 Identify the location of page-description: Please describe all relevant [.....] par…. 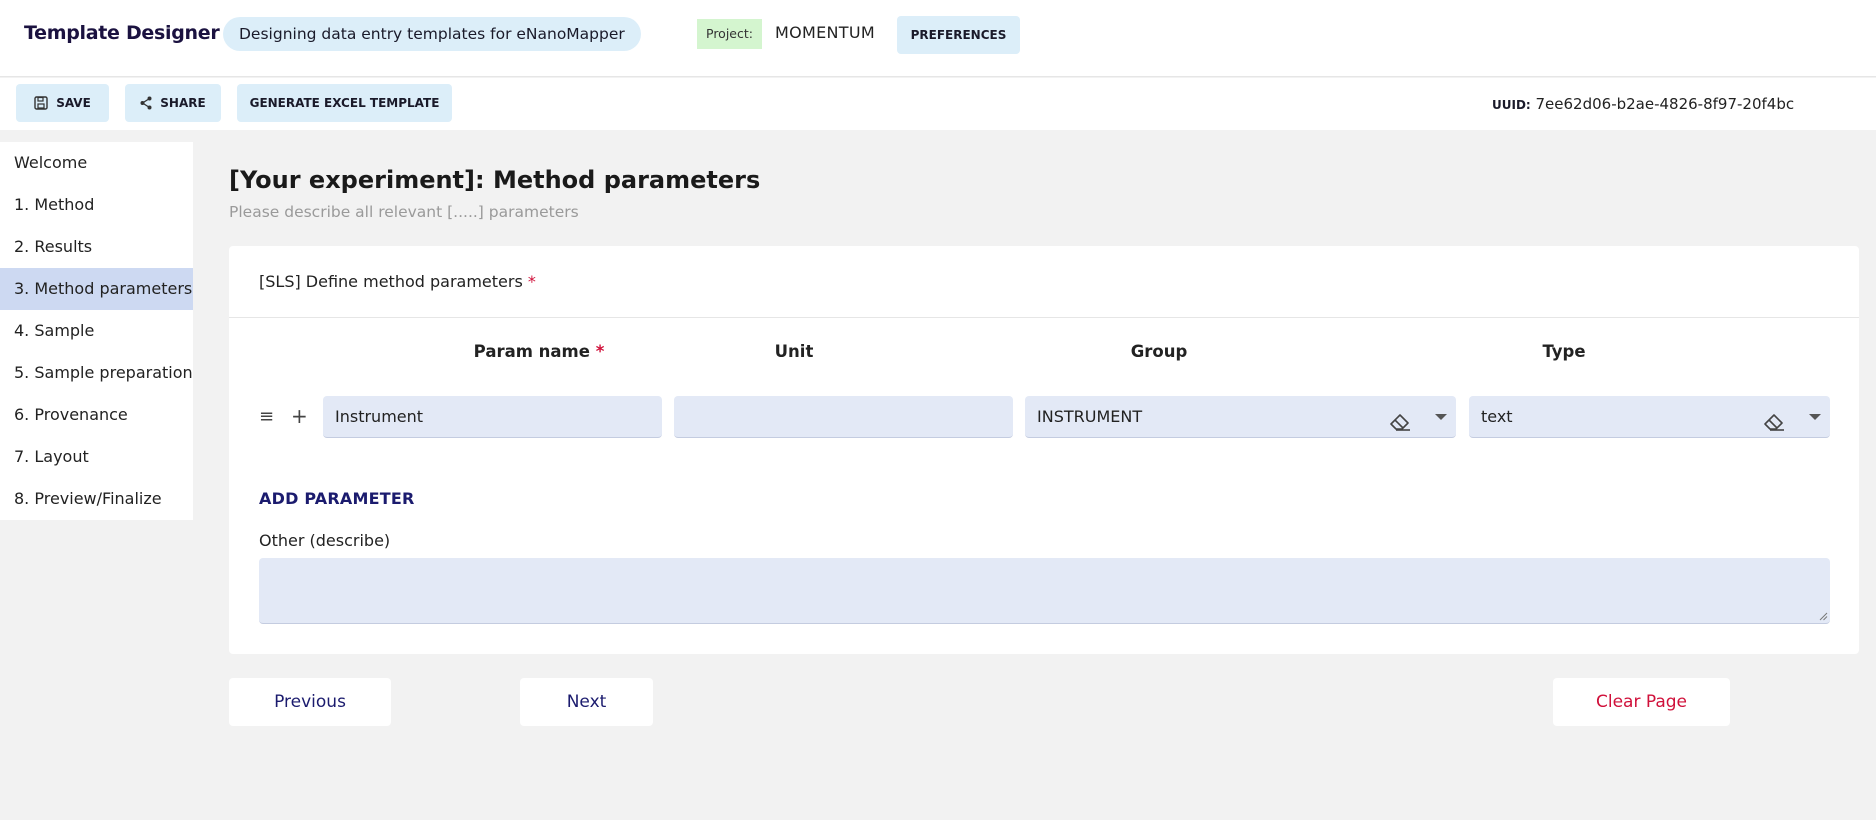
(404, 212).